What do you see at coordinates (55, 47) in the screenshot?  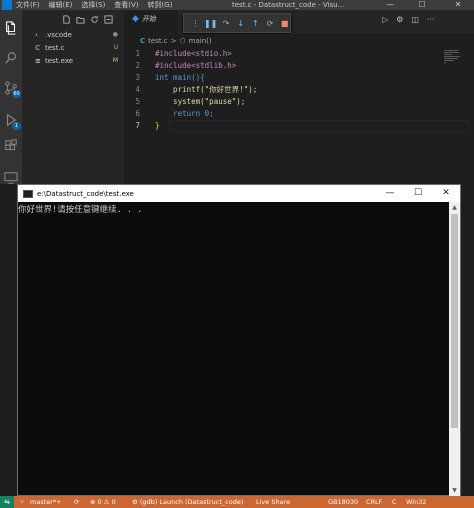 I see `tree-item-label: test.c` at bounding box center [55, 47].